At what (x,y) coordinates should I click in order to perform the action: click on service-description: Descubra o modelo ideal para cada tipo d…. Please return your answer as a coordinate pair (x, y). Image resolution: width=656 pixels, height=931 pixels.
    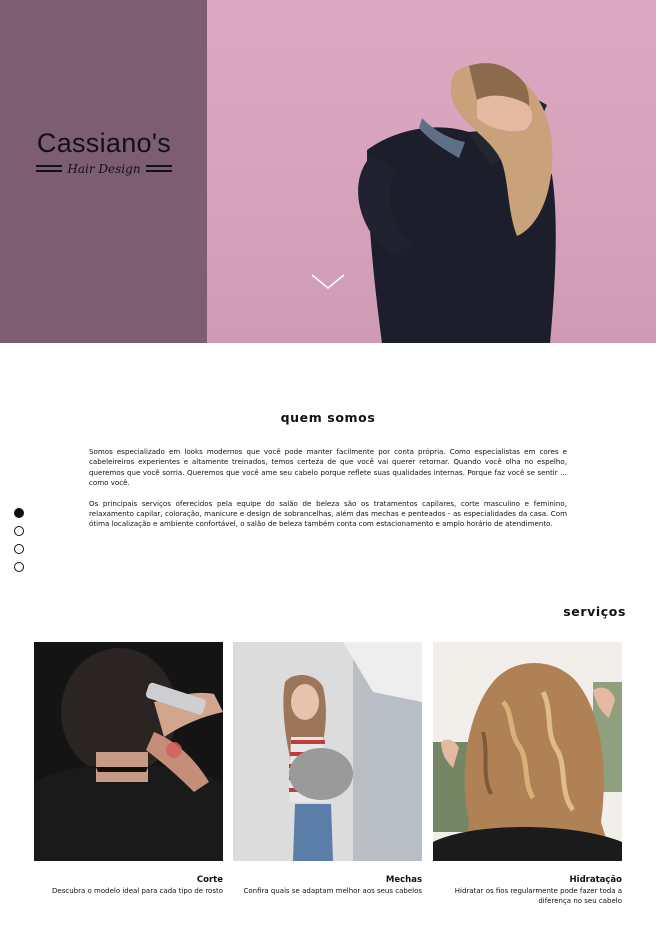
    Looking at the image, I should click on (137, 891).